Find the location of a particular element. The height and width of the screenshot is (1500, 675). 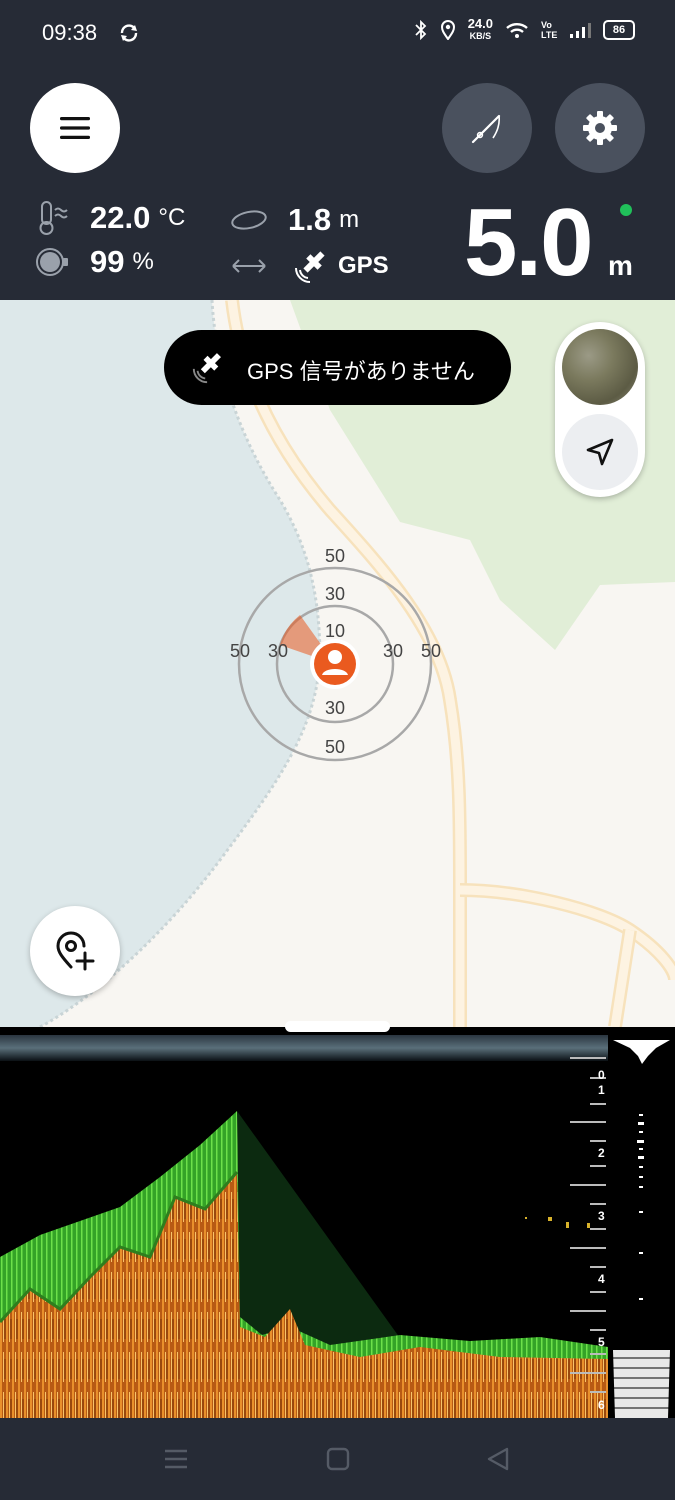

signal-icon is located at coordinates (580, 30).